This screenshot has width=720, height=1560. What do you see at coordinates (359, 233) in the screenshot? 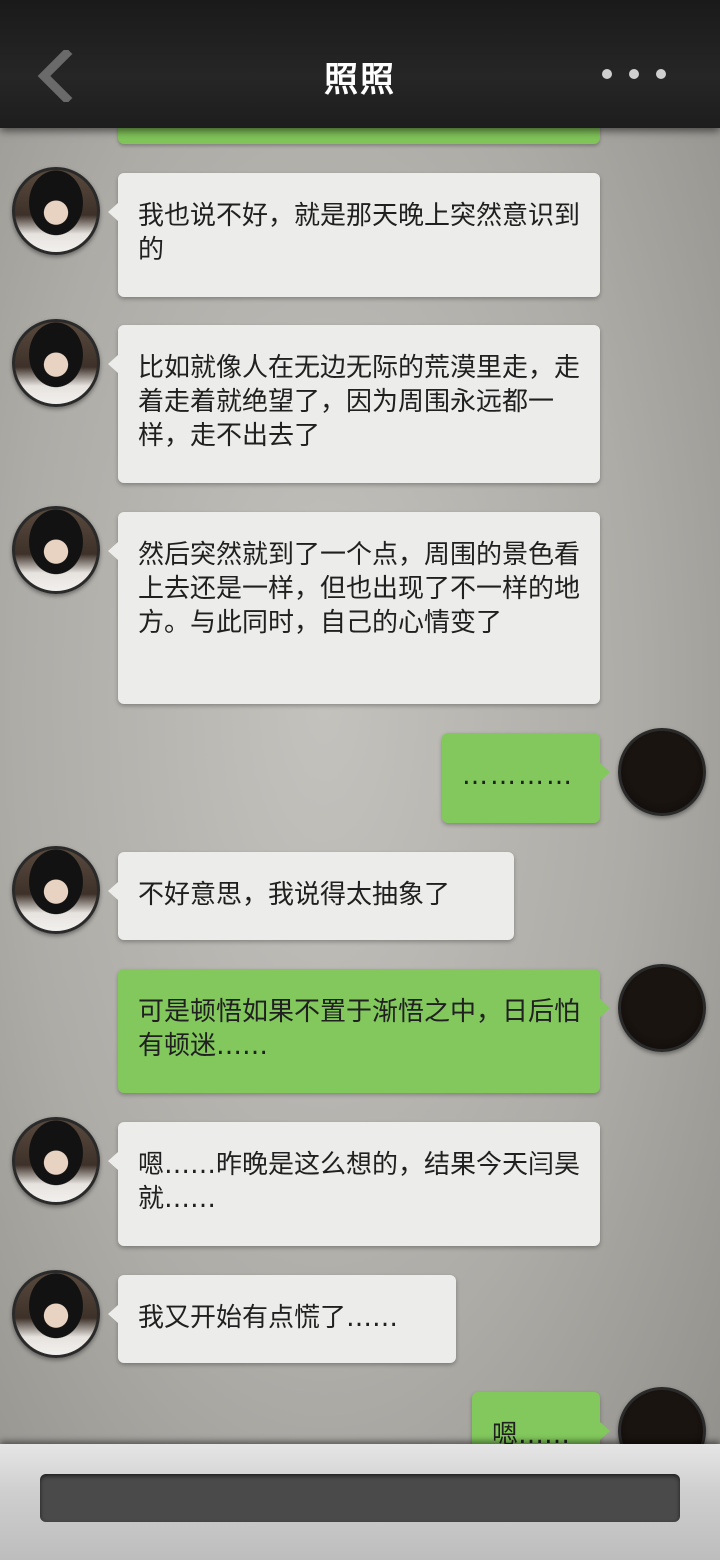
I see `message-text: 我也说不好，就是那天晚上突然意识到的` at bounding box center [359, 233].